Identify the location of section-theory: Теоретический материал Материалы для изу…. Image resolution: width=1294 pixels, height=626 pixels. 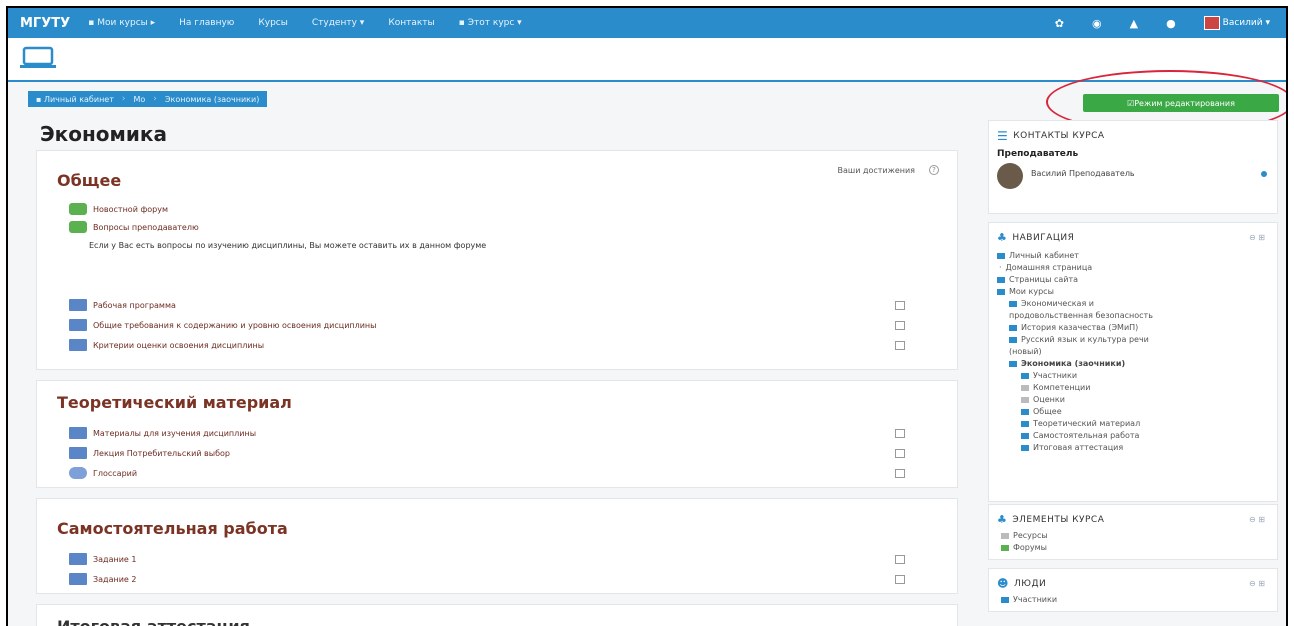
(497, 434).